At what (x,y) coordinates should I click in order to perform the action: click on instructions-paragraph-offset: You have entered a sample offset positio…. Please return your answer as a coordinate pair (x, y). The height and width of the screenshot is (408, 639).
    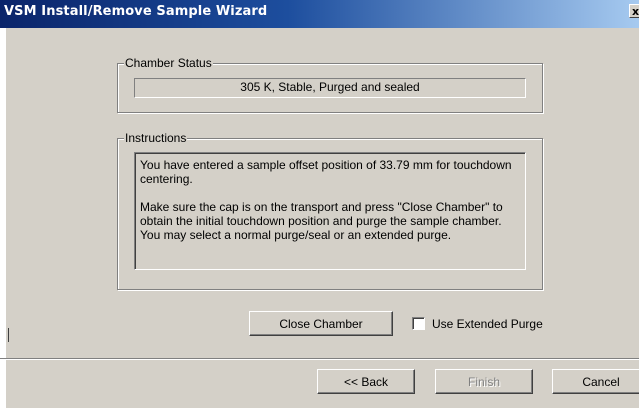
    Looking at the image, I should click on (326, 172).